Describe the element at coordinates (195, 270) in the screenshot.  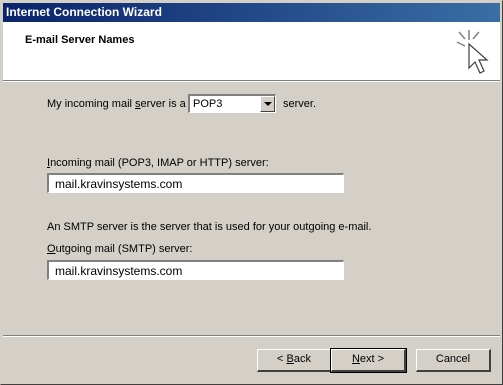
I see `outgoing-server-input: mail.kravinsystems.com` at that location.